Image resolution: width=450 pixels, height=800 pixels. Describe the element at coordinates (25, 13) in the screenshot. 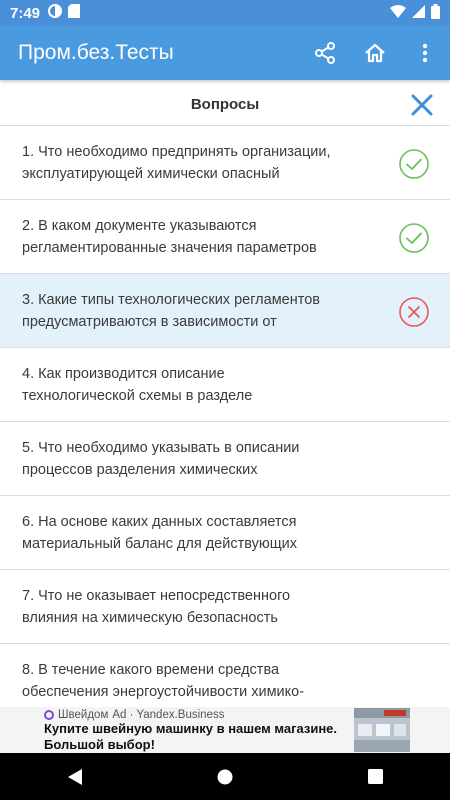

I see `status-time: 7:49` at that location.